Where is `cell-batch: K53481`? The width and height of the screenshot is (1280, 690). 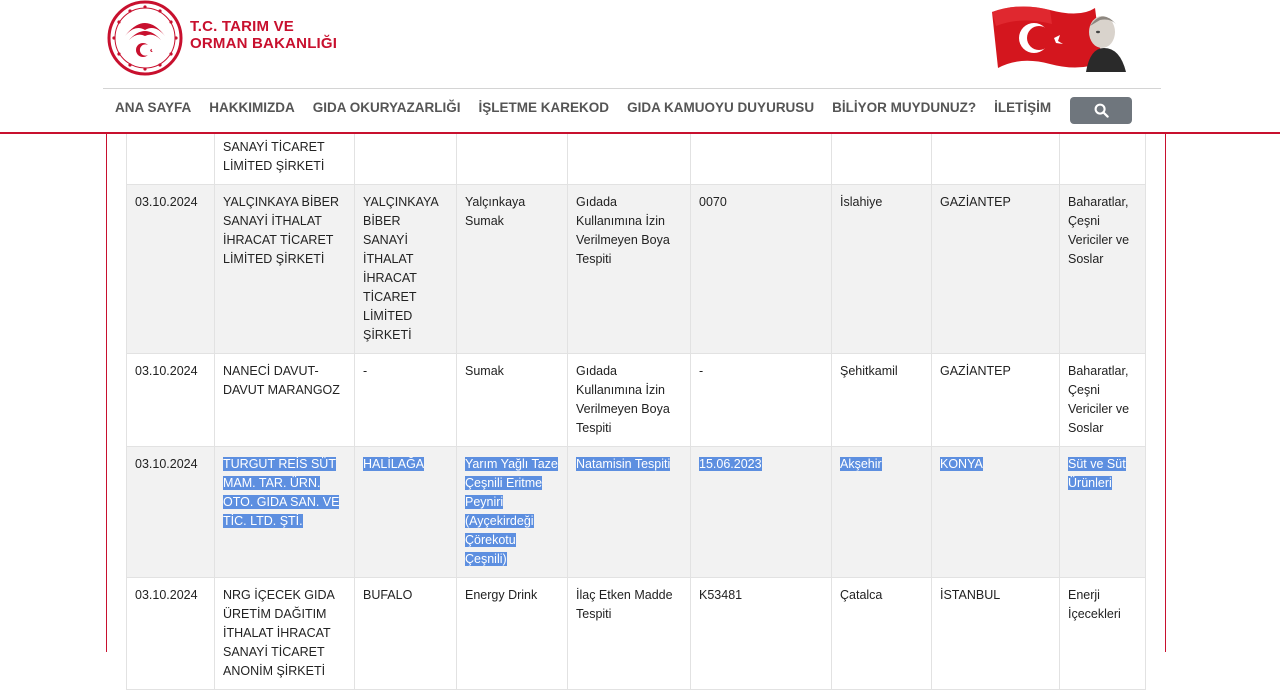 cell-batch: K53481 is located at coordinates (761, 633).